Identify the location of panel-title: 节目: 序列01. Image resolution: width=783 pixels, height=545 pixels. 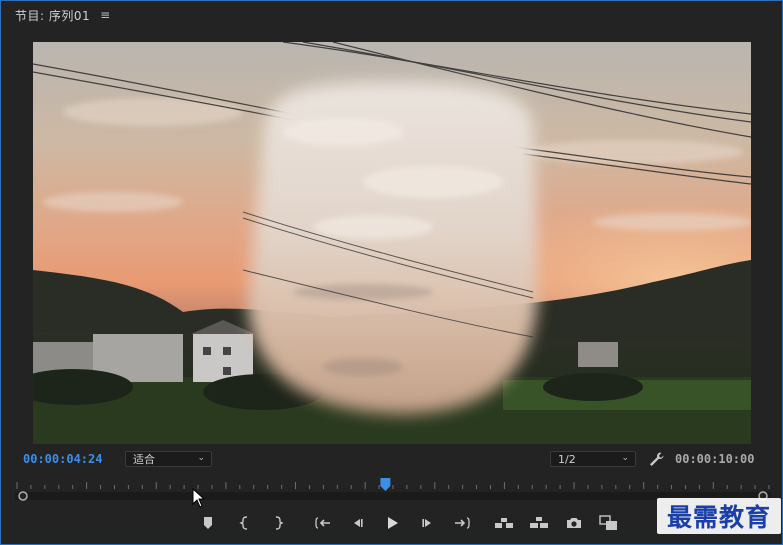
(52, 15).